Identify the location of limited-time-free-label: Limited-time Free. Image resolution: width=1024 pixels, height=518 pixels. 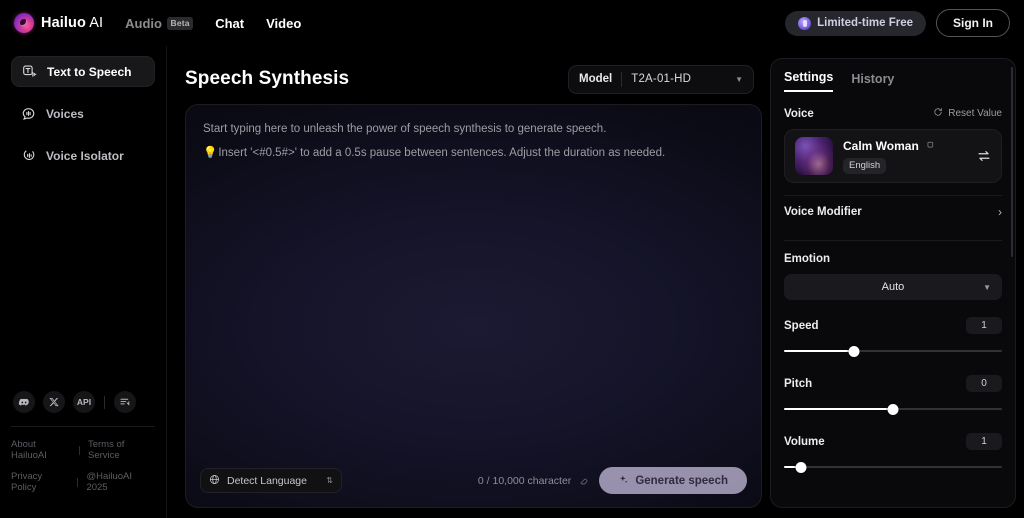
(865, 23).